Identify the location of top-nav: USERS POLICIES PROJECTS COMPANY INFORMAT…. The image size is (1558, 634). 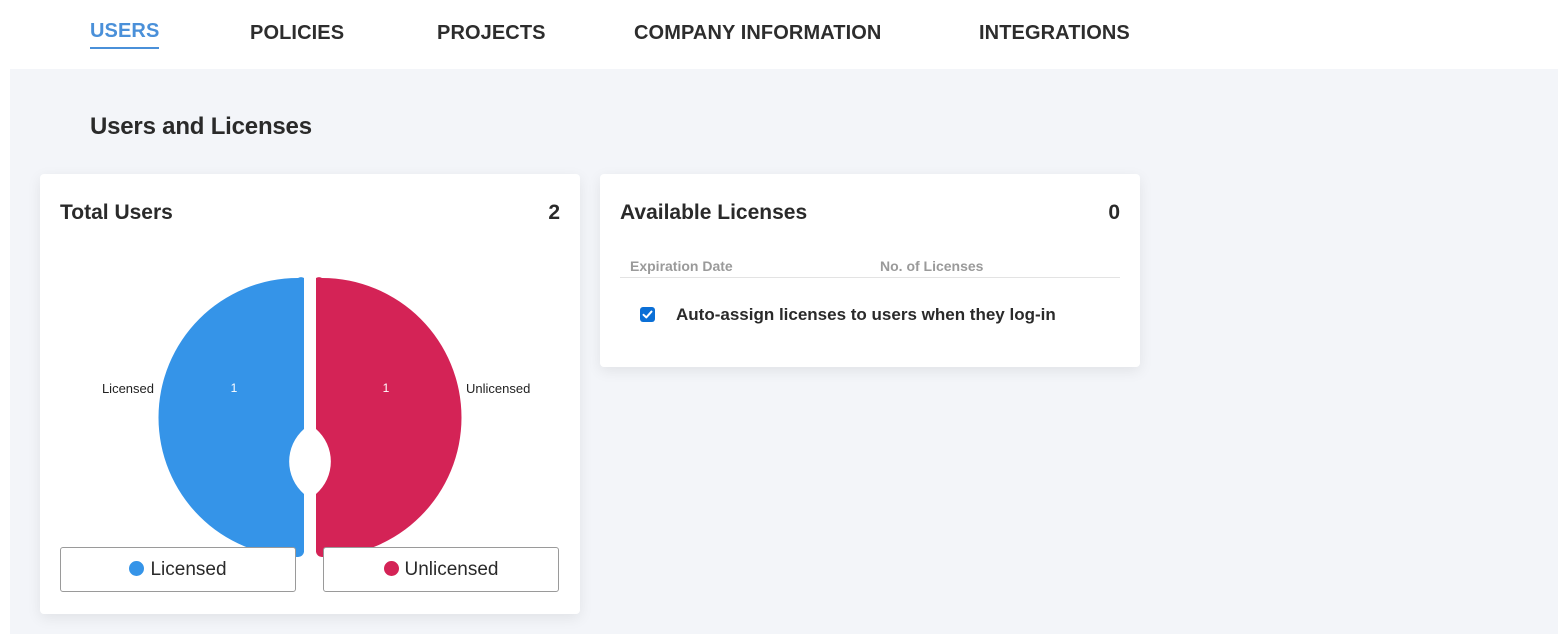
(779, 34).